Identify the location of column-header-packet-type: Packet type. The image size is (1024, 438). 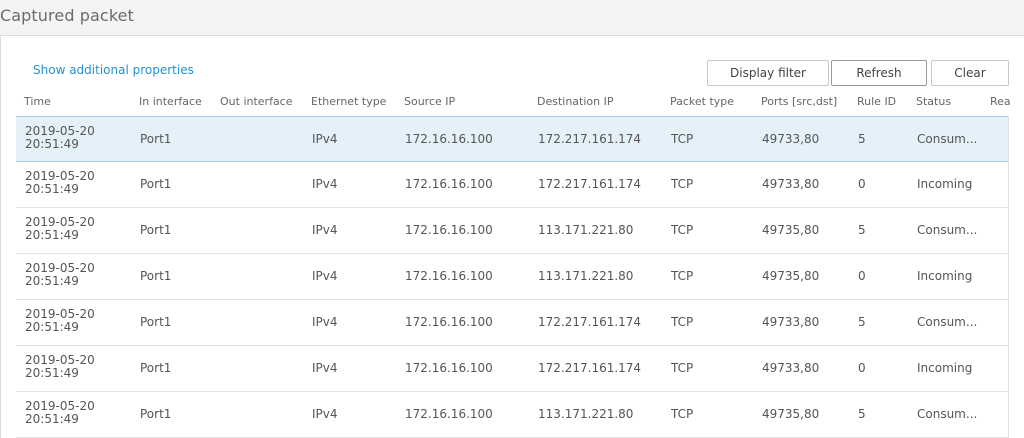
(702, 101).